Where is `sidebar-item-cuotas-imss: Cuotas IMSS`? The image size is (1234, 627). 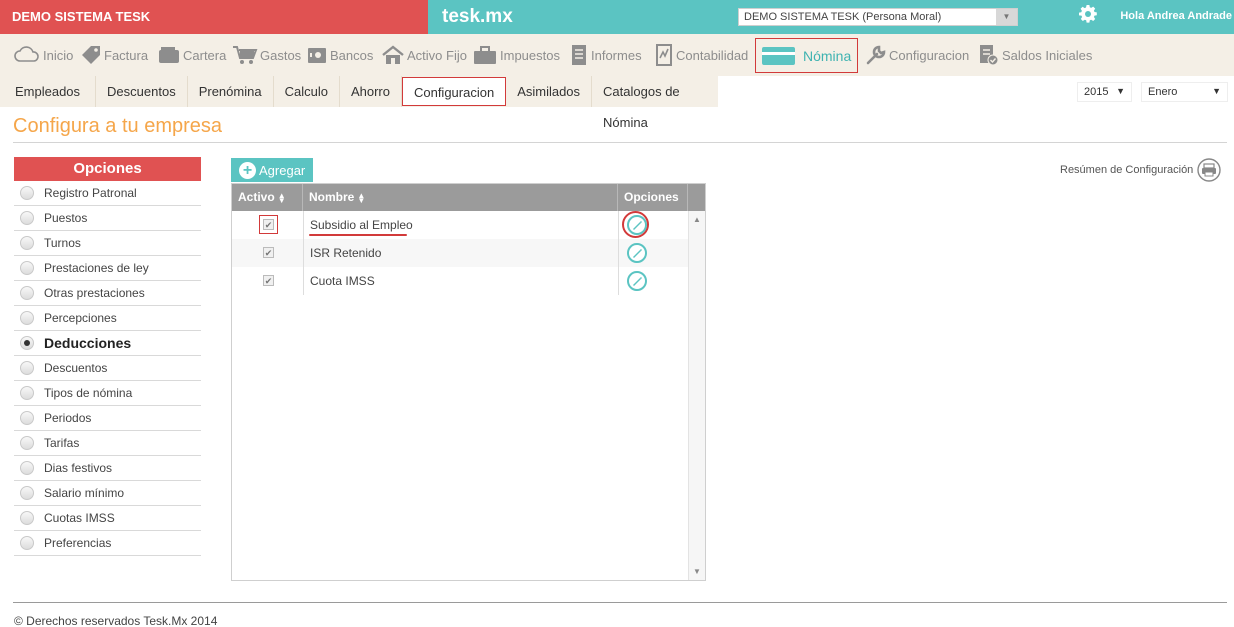
sidebar-item-cuotas-imss: Cuotas IMSS is located at coordinates (107, 518).